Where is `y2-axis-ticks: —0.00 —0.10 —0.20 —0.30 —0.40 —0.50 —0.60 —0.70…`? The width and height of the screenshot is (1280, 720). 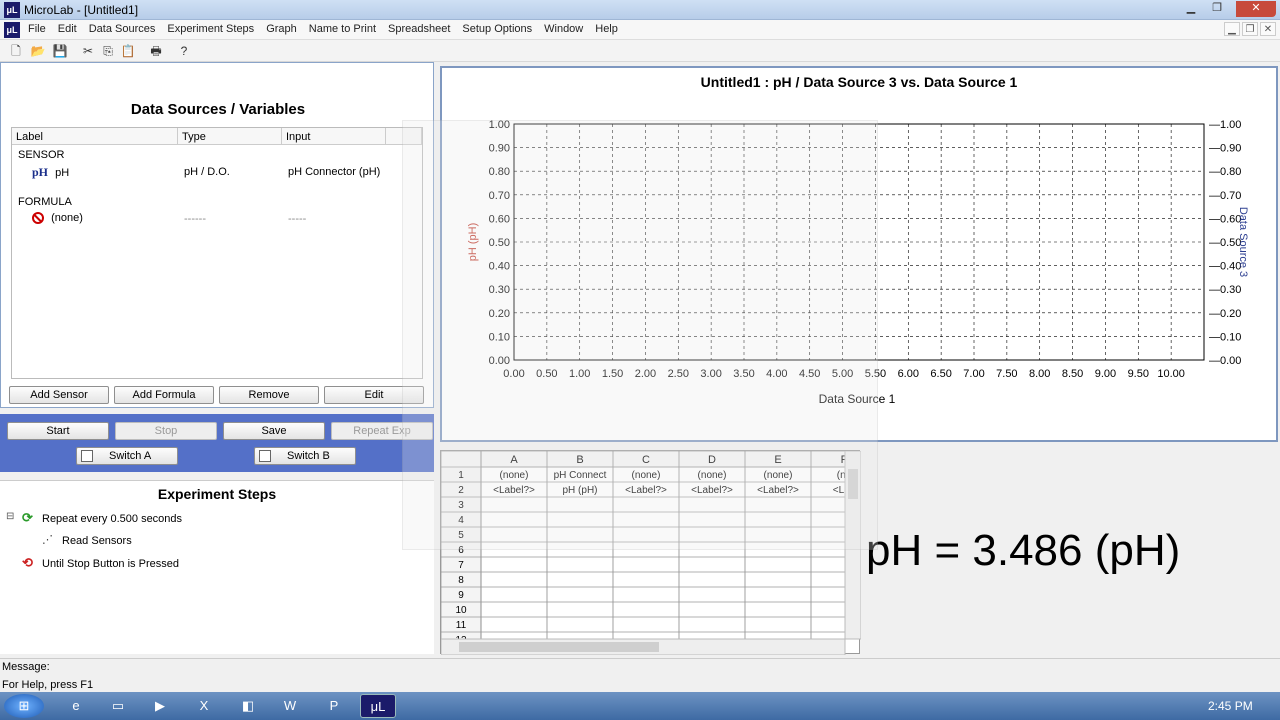
y2-axis-ticks: —0.00 —0.10 —0.20 —0.30 —0.40 —0.50 —0.60 —0.70… is located at coordinates (1225, 243).